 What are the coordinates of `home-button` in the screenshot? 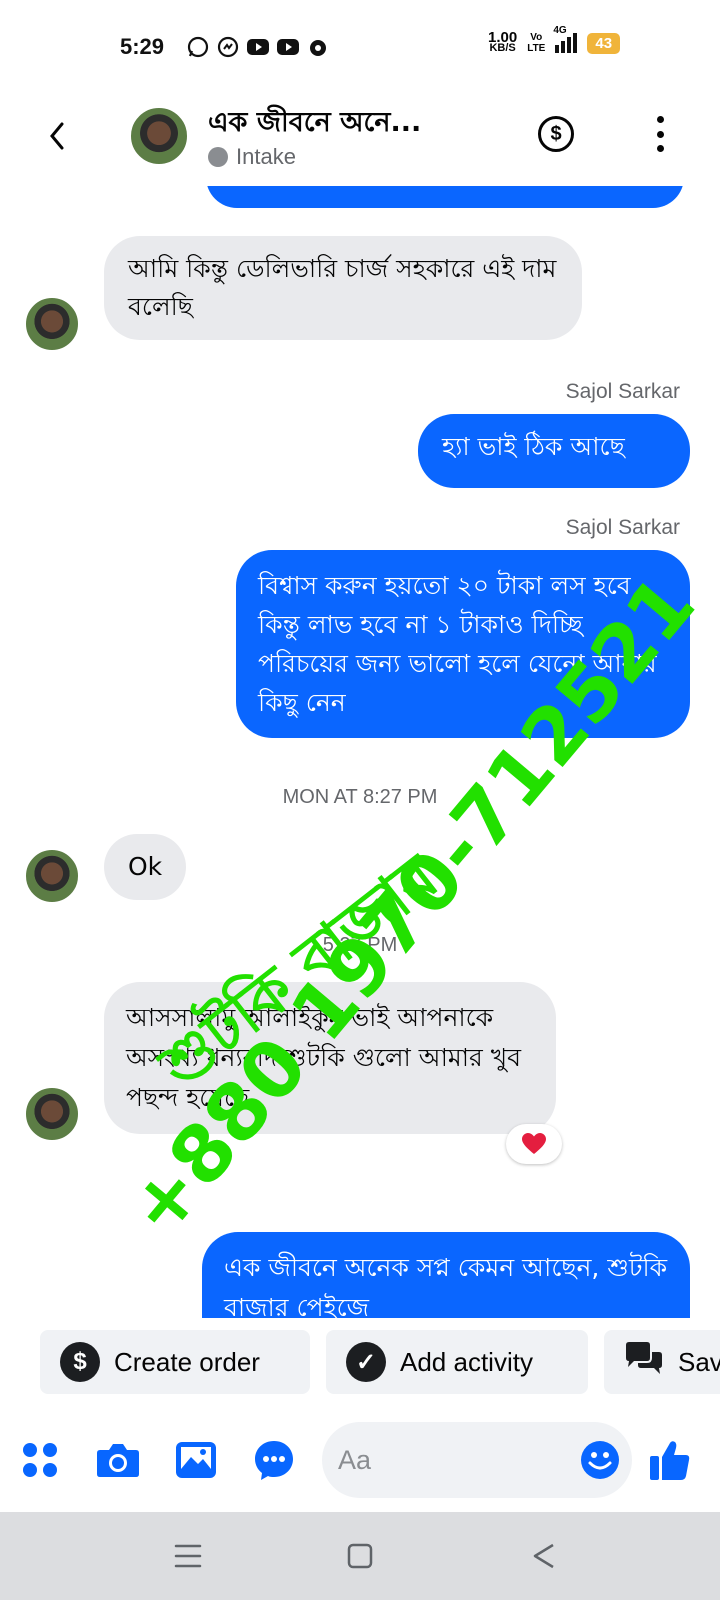 It's located at (360, 1556).